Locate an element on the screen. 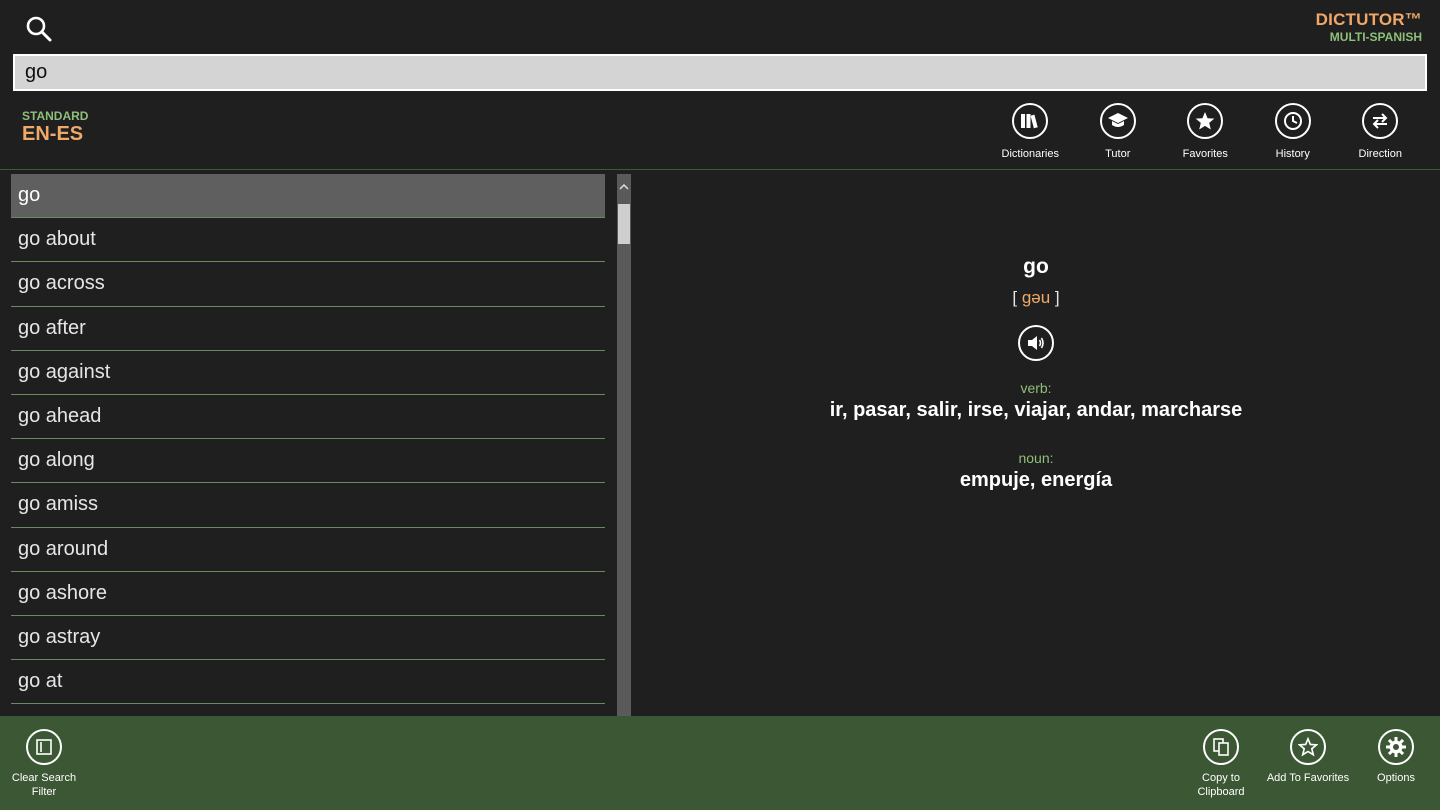 Image resolution: width=1440 pixels, height=810 pixels. app-subtitle: MULTI-SPANISH is located at coordinates (1375, 37).